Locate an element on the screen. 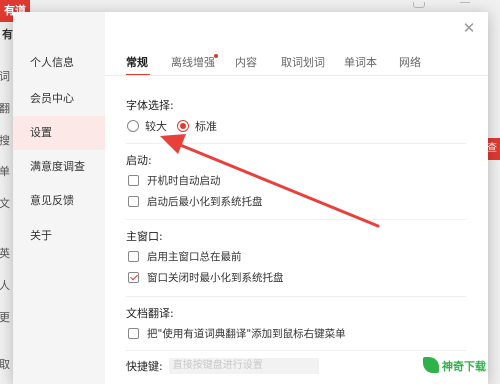  nav-item-profile: 个人信息 is located at coordinates (59, 63).